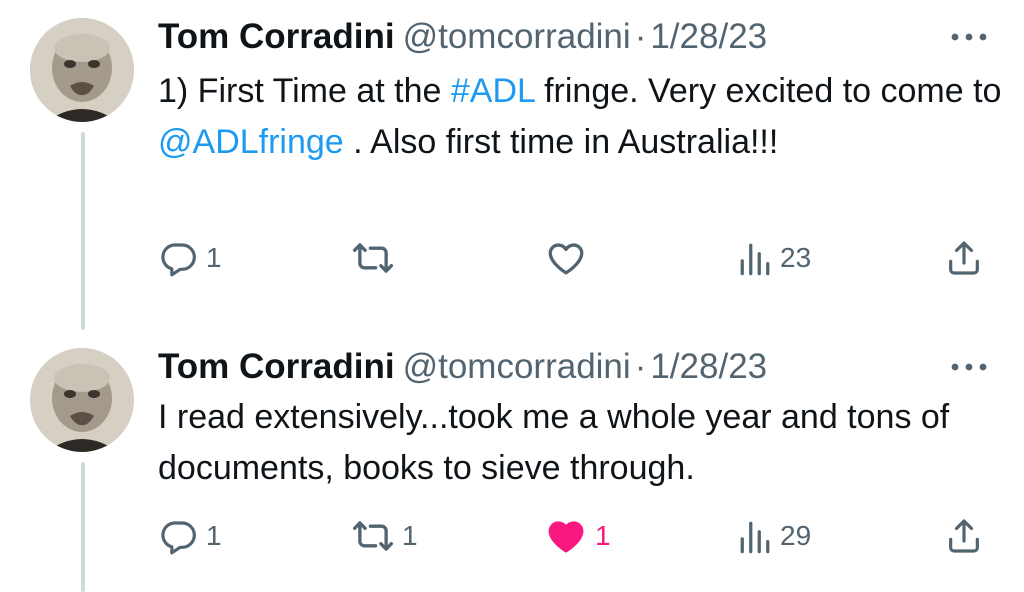 This screenshot has width=1024, height=592. I want to click on views-count: 23, so click(796, 257).